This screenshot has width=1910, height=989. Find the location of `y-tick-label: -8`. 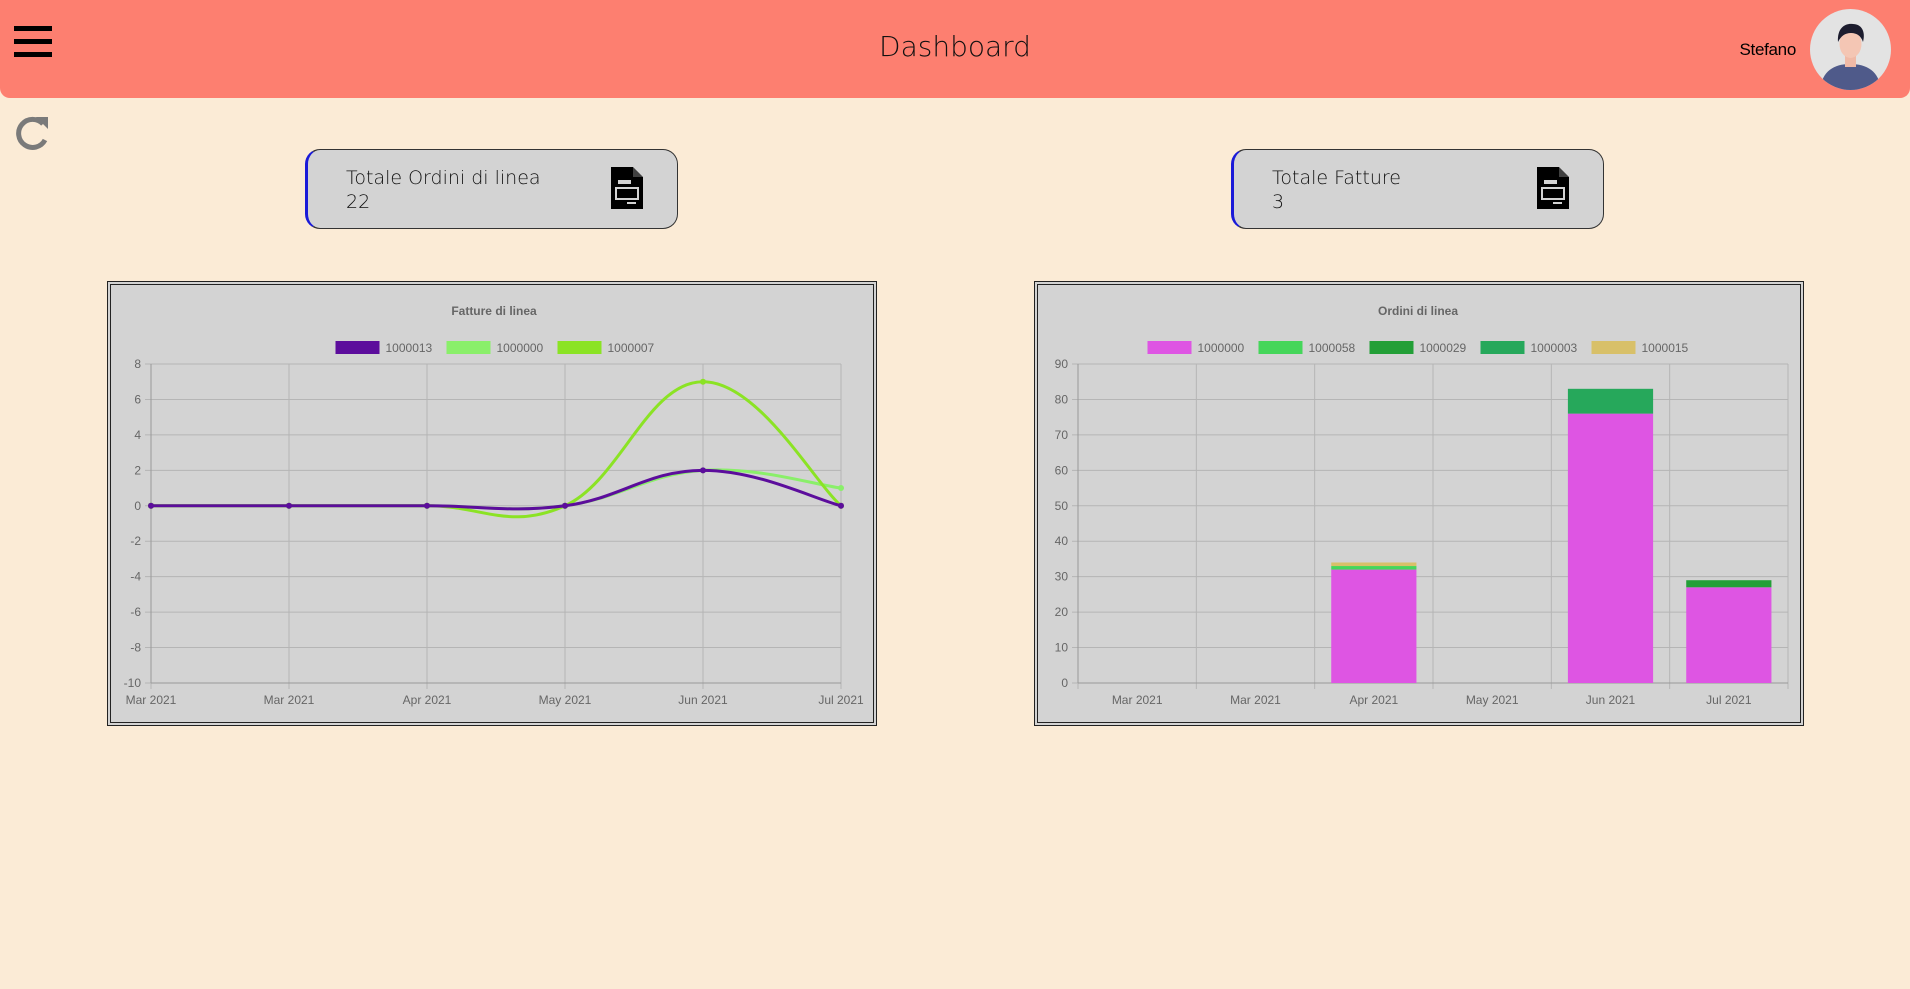

y-tick-label: -8 is located at coordinates (135, 648).